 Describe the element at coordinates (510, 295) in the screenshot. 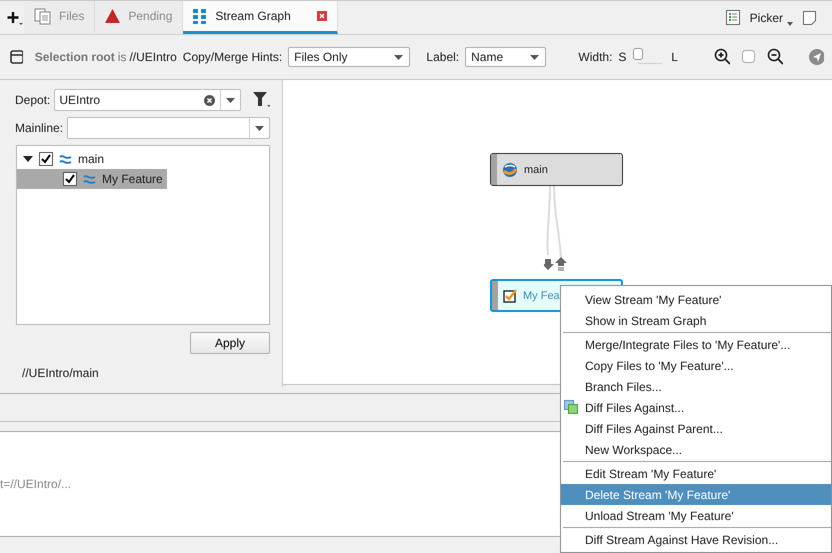

I see `checked-box-icon` at that location.